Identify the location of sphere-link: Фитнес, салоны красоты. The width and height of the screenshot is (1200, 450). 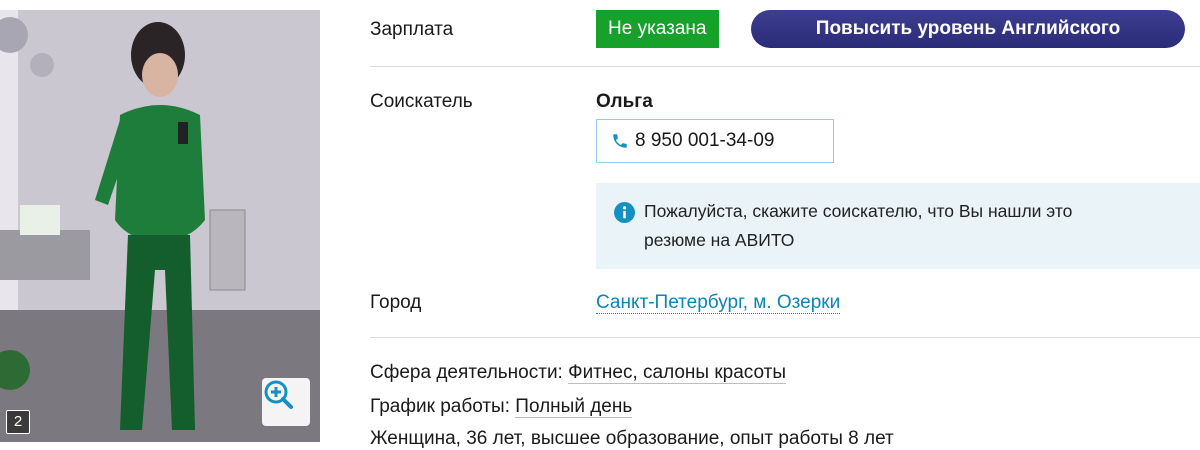
(677, 373).